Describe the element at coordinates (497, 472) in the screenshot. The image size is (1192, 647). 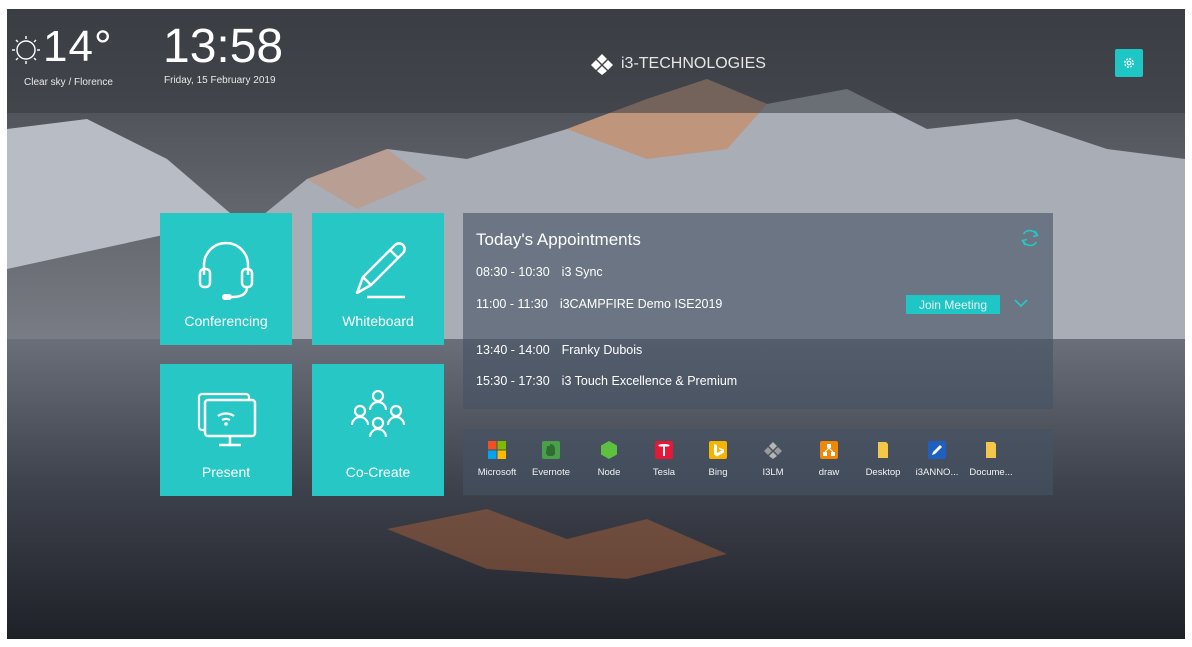
I see `app-label: Microsoft` at that location.